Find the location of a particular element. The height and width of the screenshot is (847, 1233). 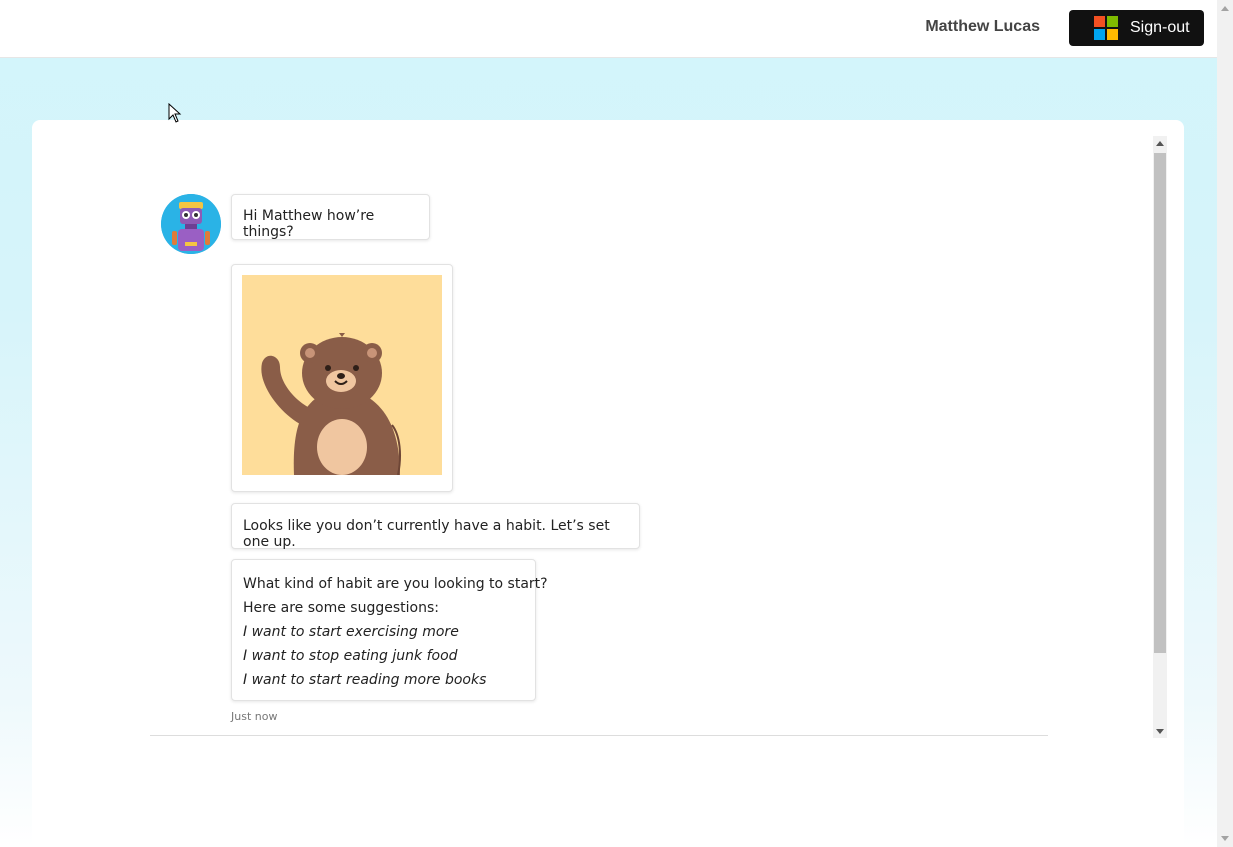

message-timestamp: Just now is located at coordinates (254, 716).